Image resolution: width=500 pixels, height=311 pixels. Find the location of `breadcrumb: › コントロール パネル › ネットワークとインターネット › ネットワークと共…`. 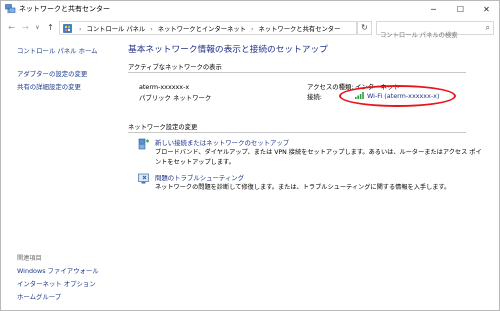

breadcrumb: › コントロール パネル › ネットワークとインターネット › ネットワークと共… is located at coordinates (208, 28).